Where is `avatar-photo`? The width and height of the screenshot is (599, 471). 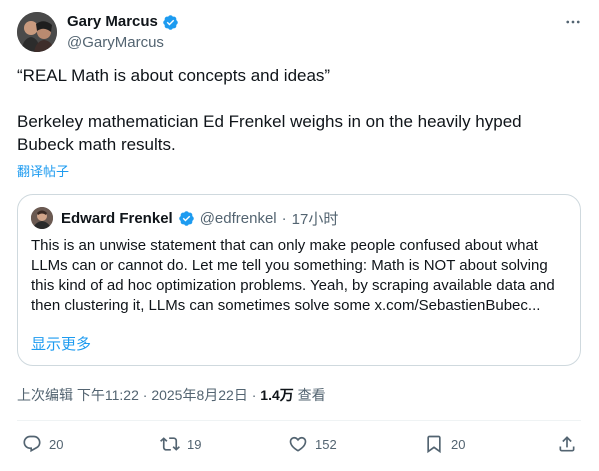 avatar-photo is located at coordinates (37, 32).